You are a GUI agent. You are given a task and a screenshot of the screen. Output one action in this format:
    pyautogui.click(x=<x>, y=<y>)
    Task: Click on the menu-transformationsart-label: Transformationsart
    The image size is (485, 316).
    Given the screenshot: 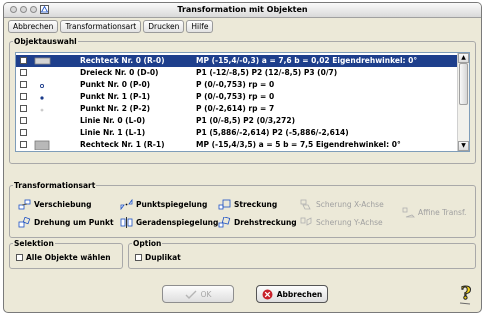 What is the action you would take?
    pyautogui.click(x=101, y=26)
    